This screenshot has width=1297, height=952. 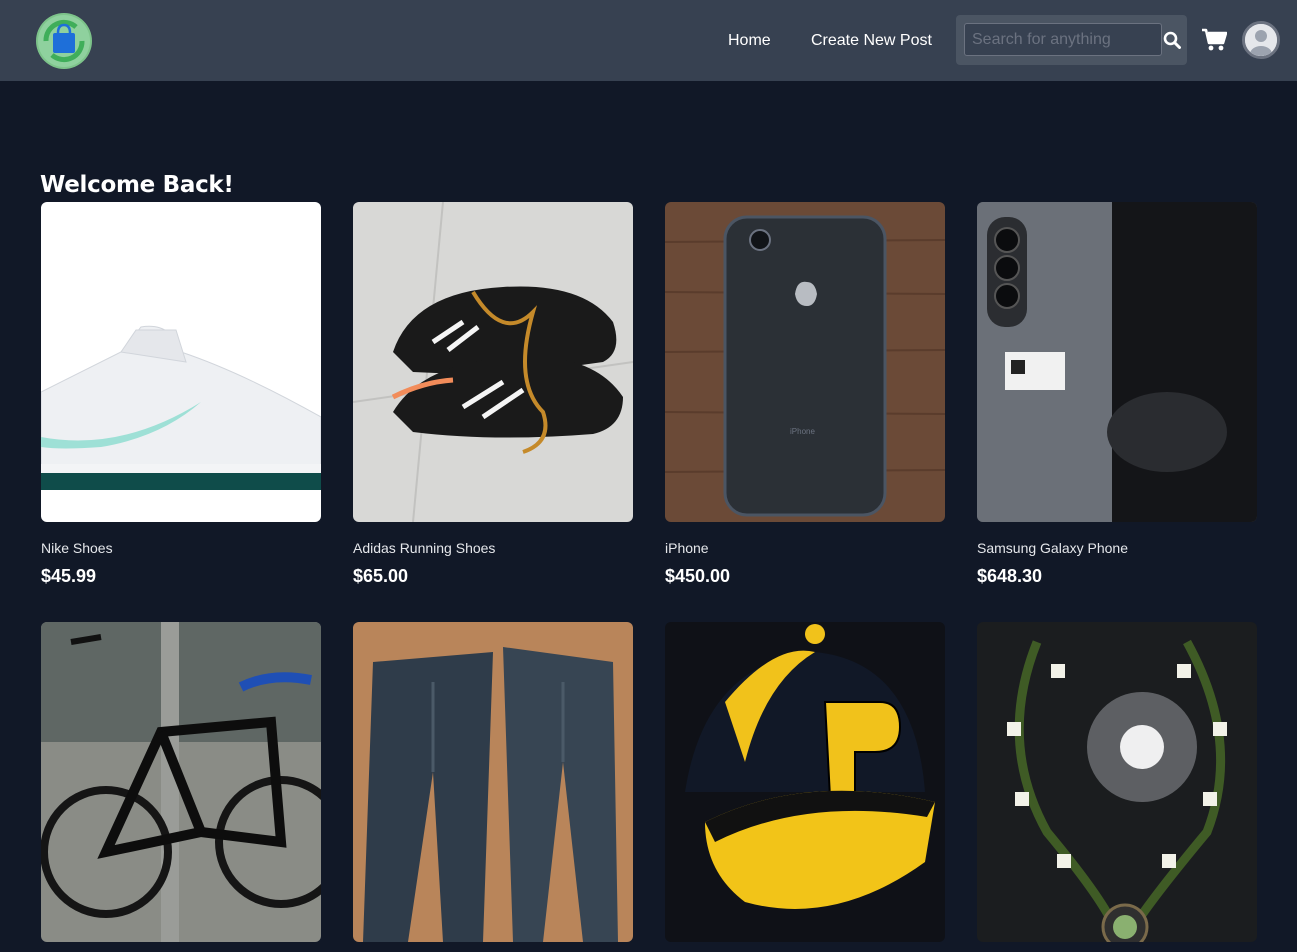 What do you see at coordinates (687, 548) in the screenshot?
I see `product-name: iPhone` at bounding box center [687, 548].